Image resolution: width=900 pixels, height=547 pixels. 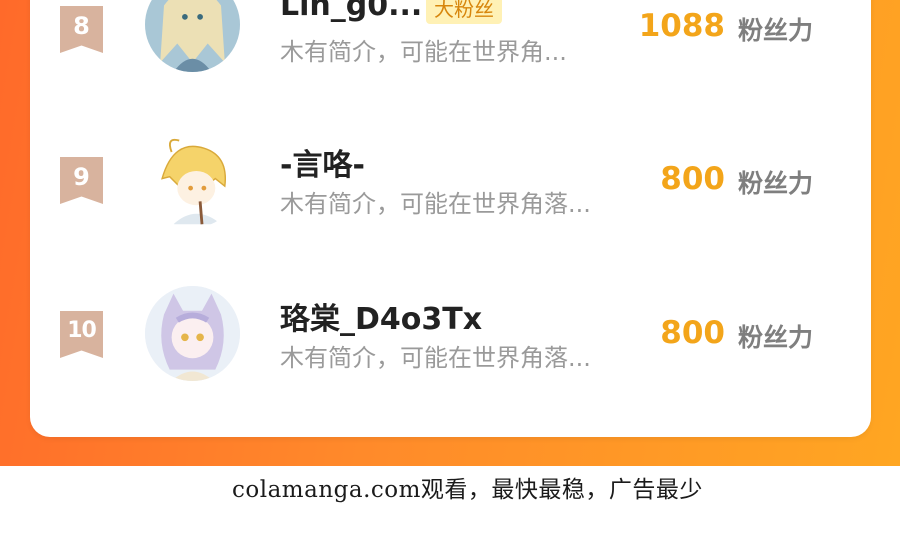 I want to click on rank-badge: 8, so click(x=81, y=29).